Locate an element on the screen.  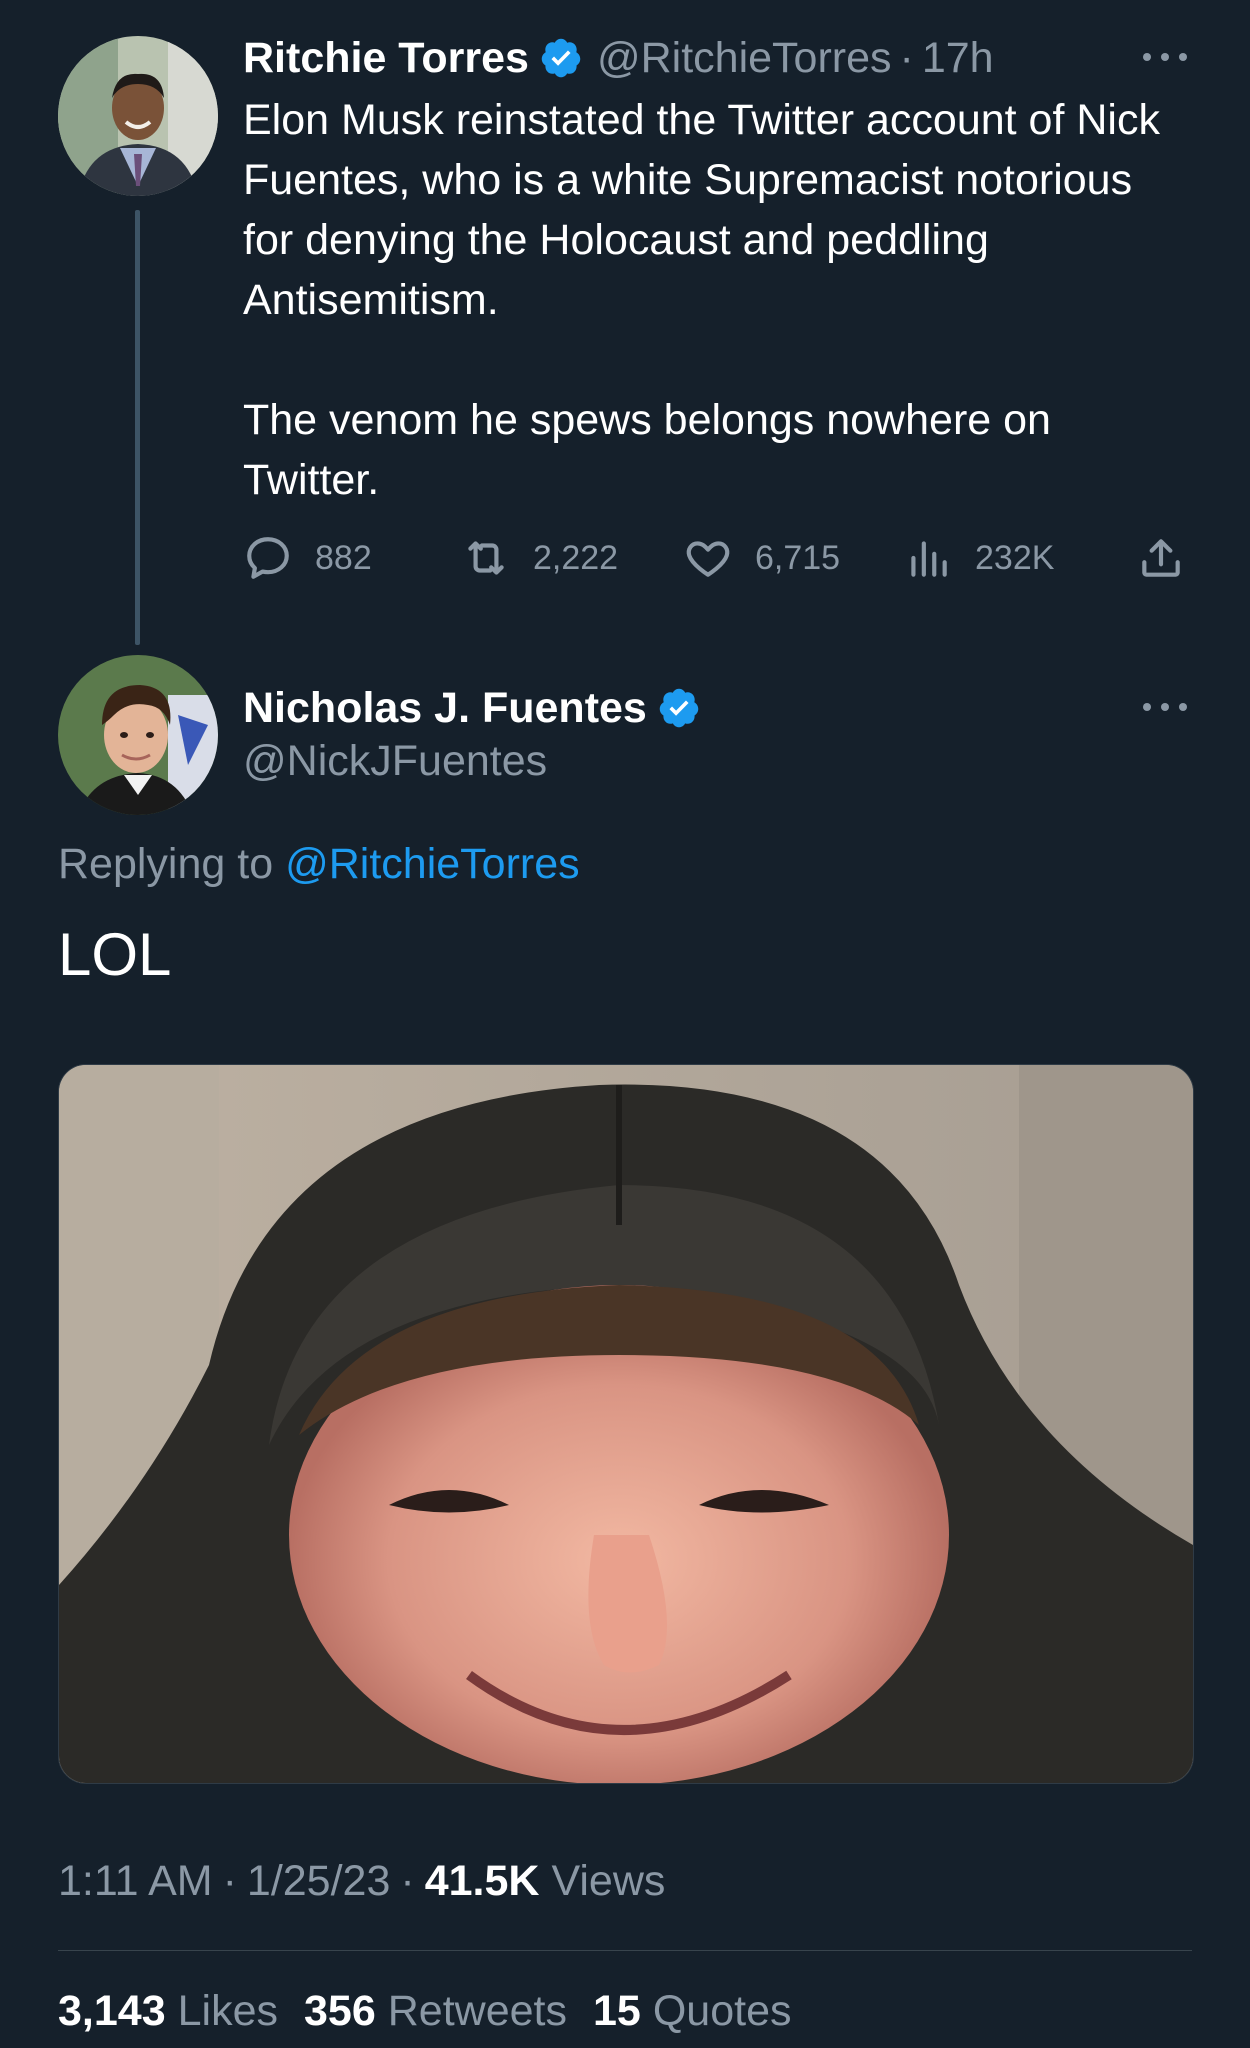
likes-label: Likes is located at coordinates (227, 2010).